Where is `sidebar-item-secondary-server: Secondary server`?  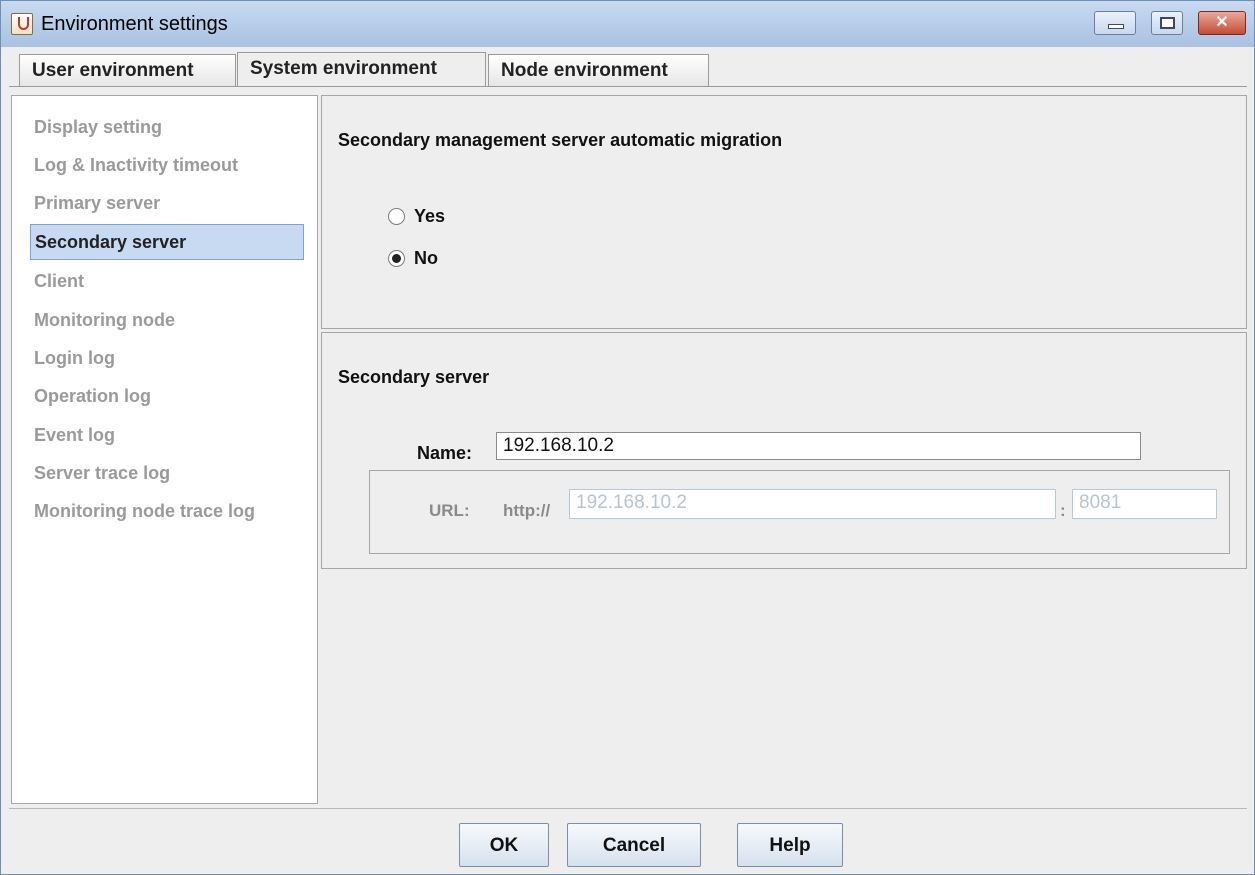 sidebar-item-secondary-server: Secondary server is located at coordinates (167, 242).